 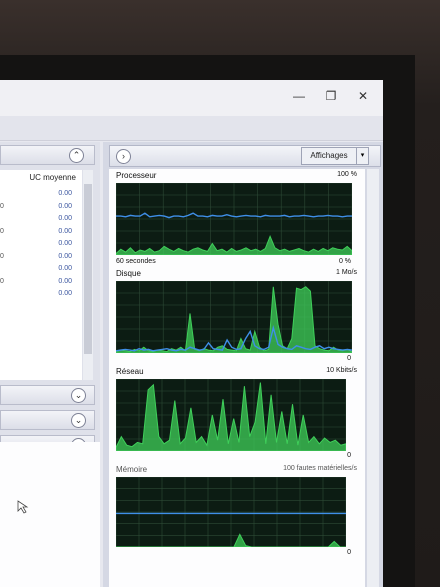 I want to click on graph-scale-max: 100 %, so click(x=347, y=174).